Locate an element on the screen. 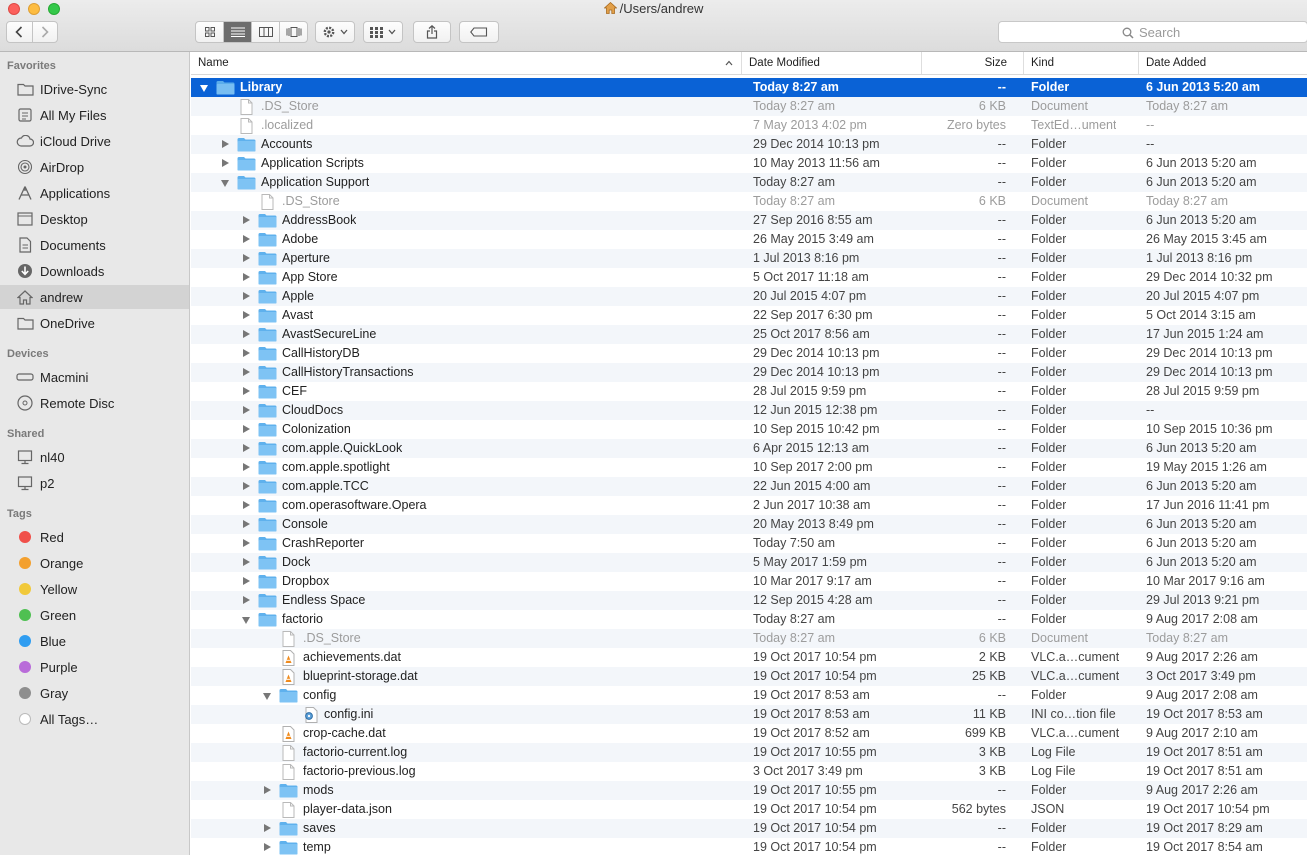 The height and width of the screenshot is (855, 1307). forward-button is located at coordinates (45, 32).